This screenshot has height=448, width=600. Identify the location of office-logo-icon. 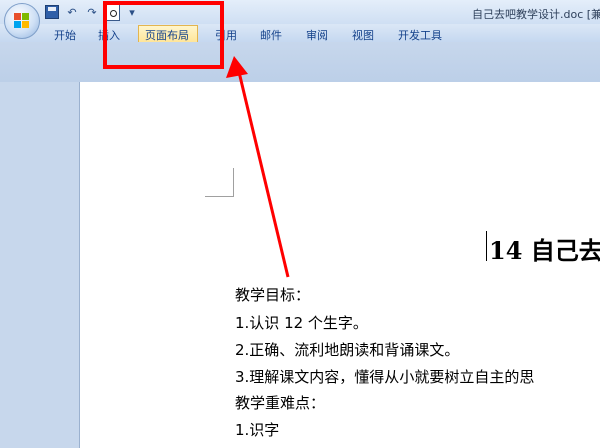
(22, 21).